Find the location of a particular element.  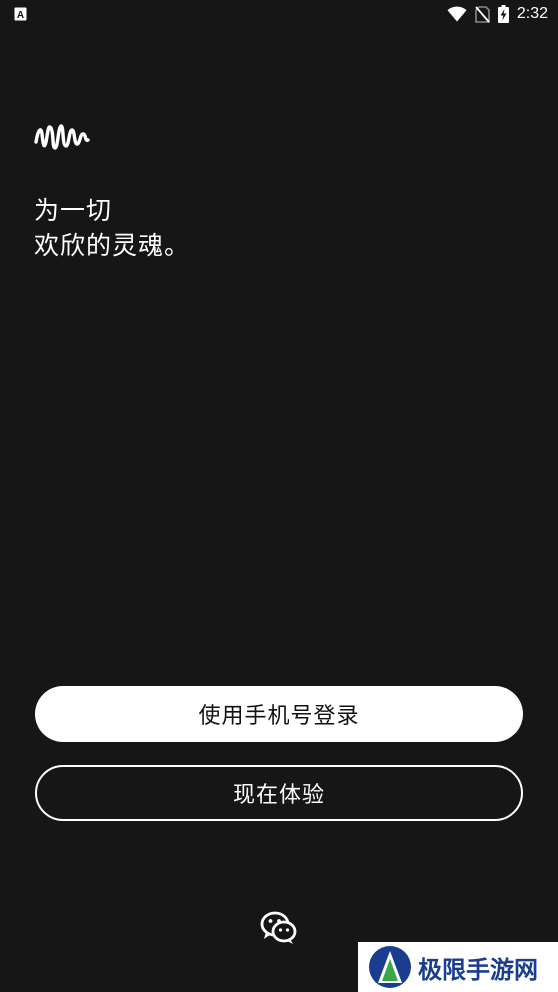

status-icons: 2:32 is located at coordinates (497, 14).